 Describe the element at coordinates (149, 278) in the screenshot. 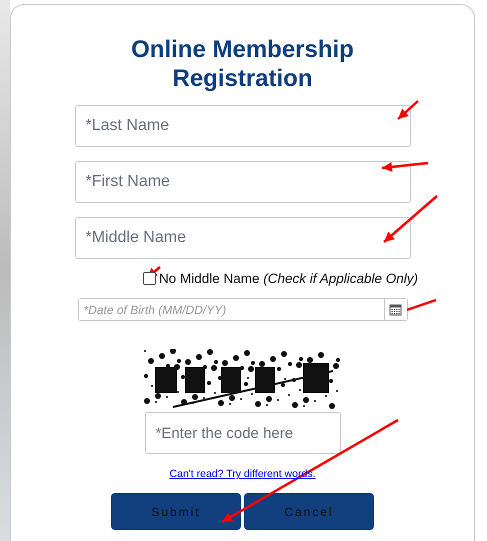

I see `checkbox` at that location.